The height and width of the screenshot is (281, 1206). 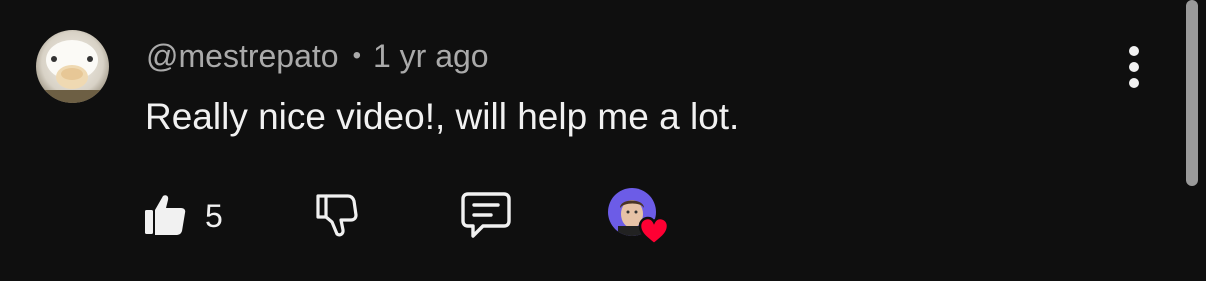 I want to click on creator-heart-badge, so click(x=640, y=217).